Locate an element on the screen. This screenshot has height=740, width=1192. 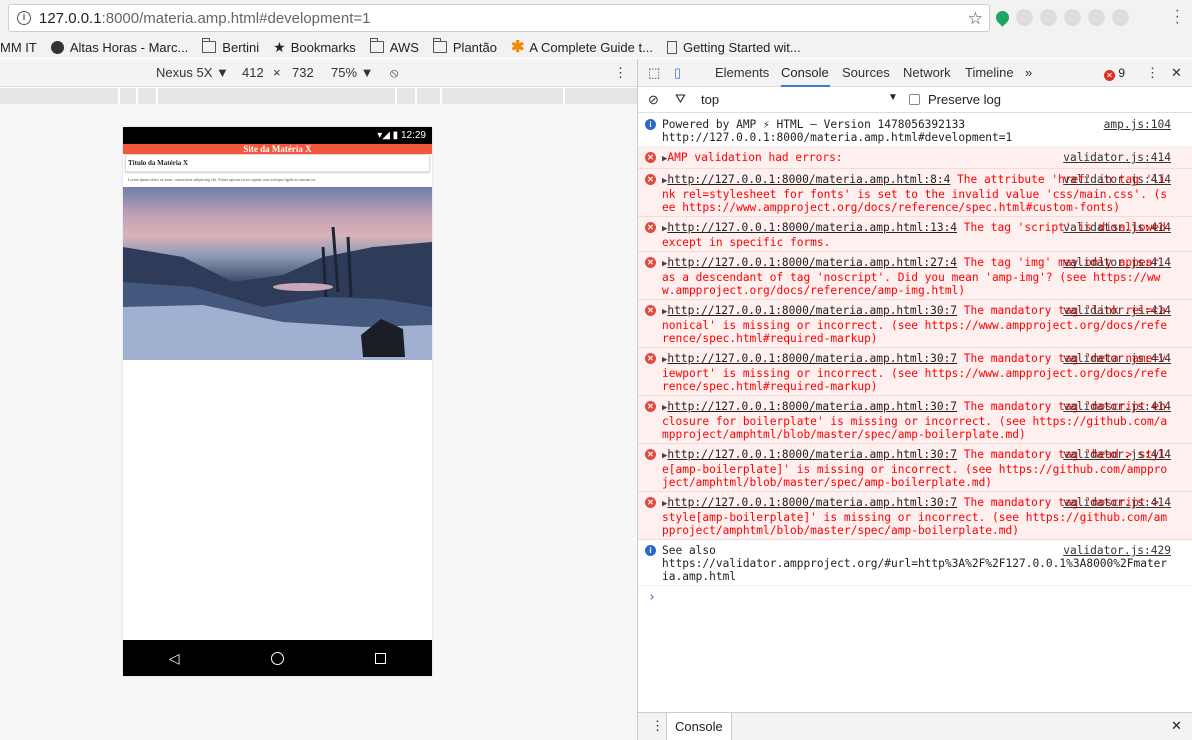
more-tabs-icon: » is located at coordinates (1028, 72).